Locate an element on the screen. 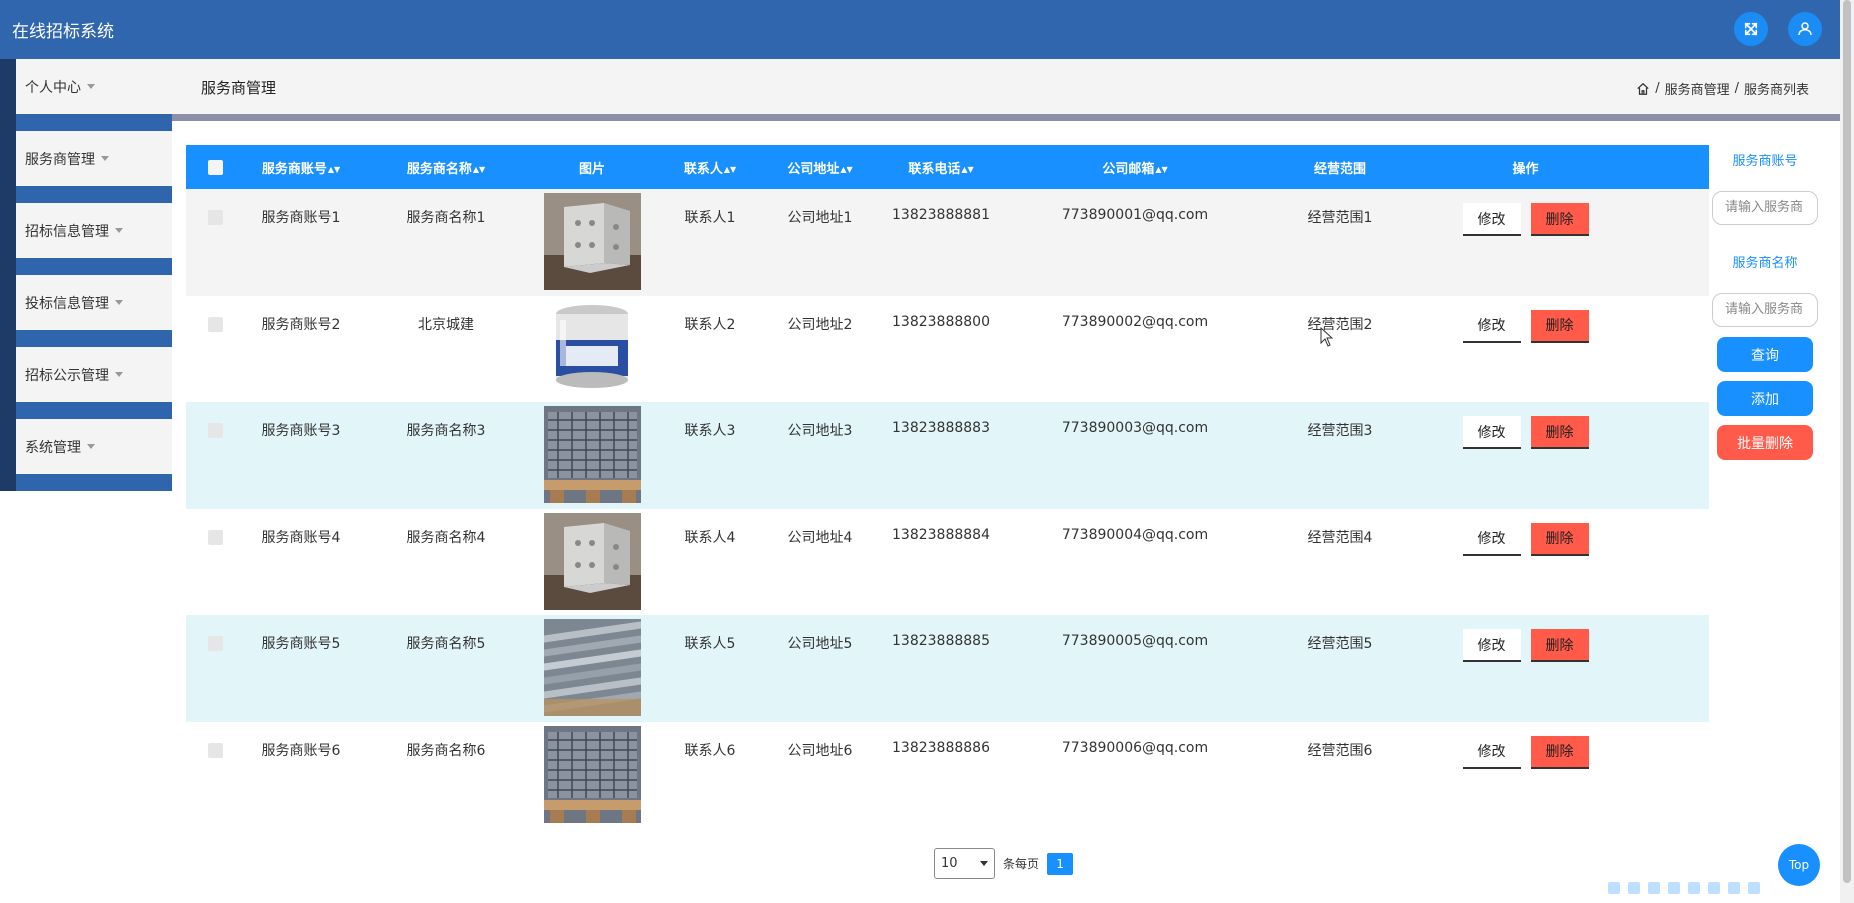 The height and width of the screenshot is (903, 1854). cell-name: 服务商名称3 is located at coordinates (446, 431).